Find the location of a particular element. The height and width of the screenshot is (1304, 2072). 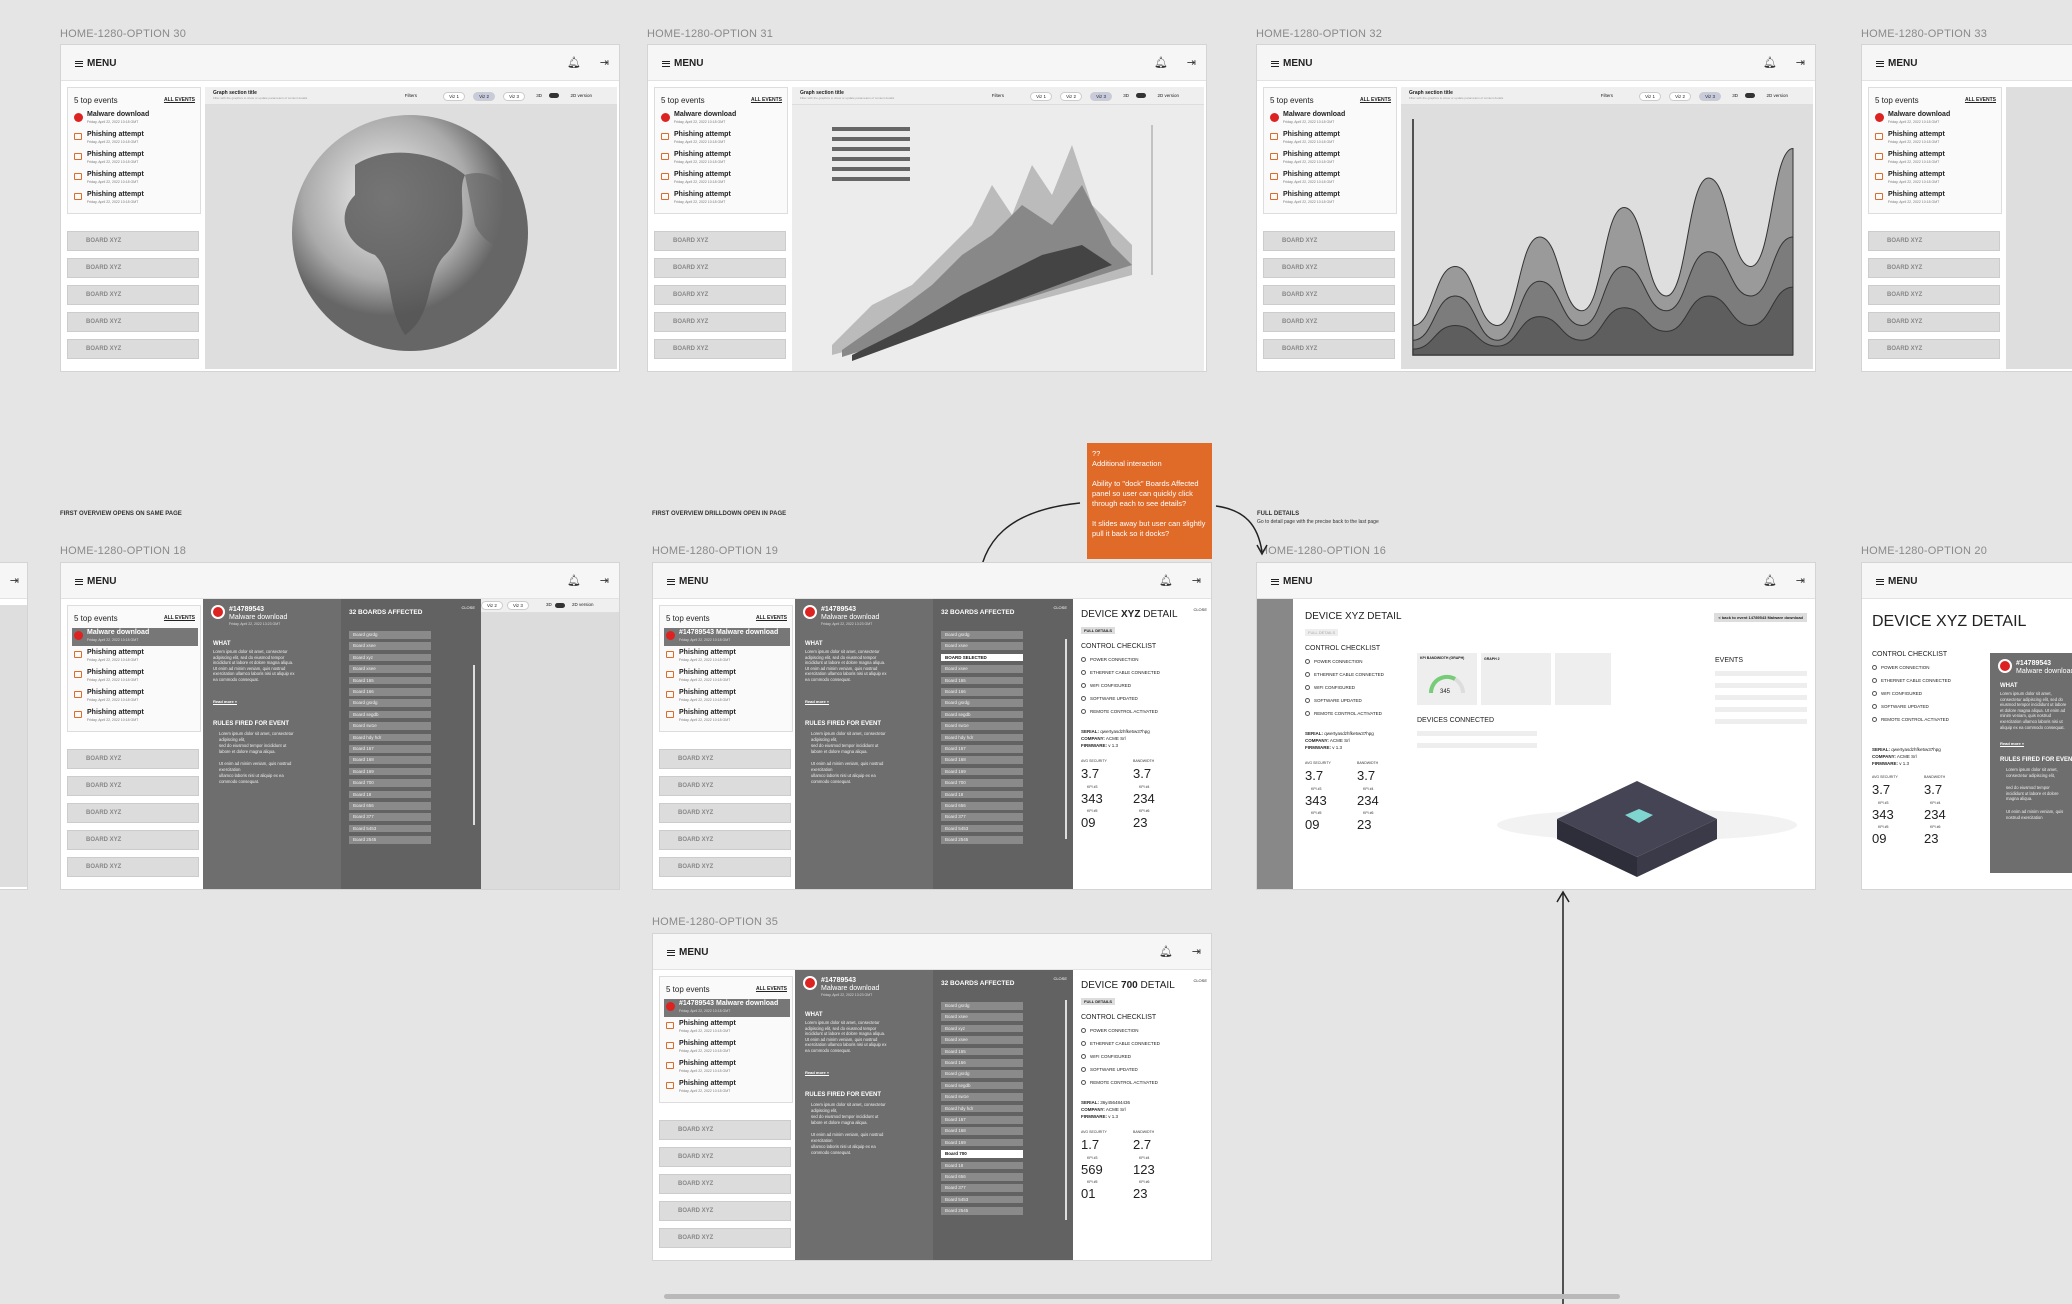

filters-label: Filters is located at coordinates (411, 95).